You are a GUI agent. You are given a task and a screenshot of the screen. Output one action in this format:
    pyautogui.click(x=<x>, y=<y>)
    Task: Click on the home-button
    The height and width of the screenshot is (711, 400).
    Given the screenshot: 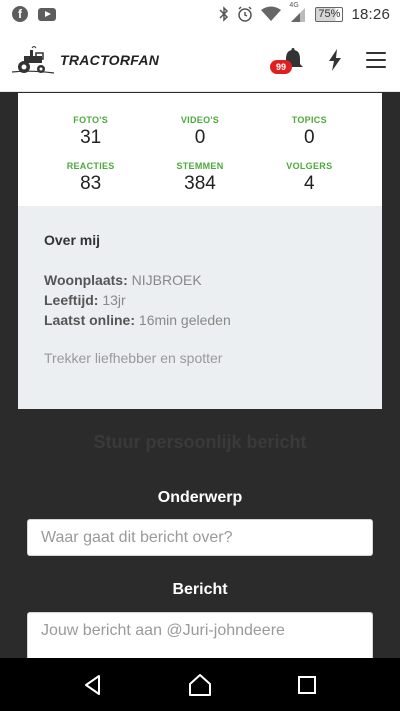 What is the action you would take?
    pyautogui.click(x=200, y=685)
    